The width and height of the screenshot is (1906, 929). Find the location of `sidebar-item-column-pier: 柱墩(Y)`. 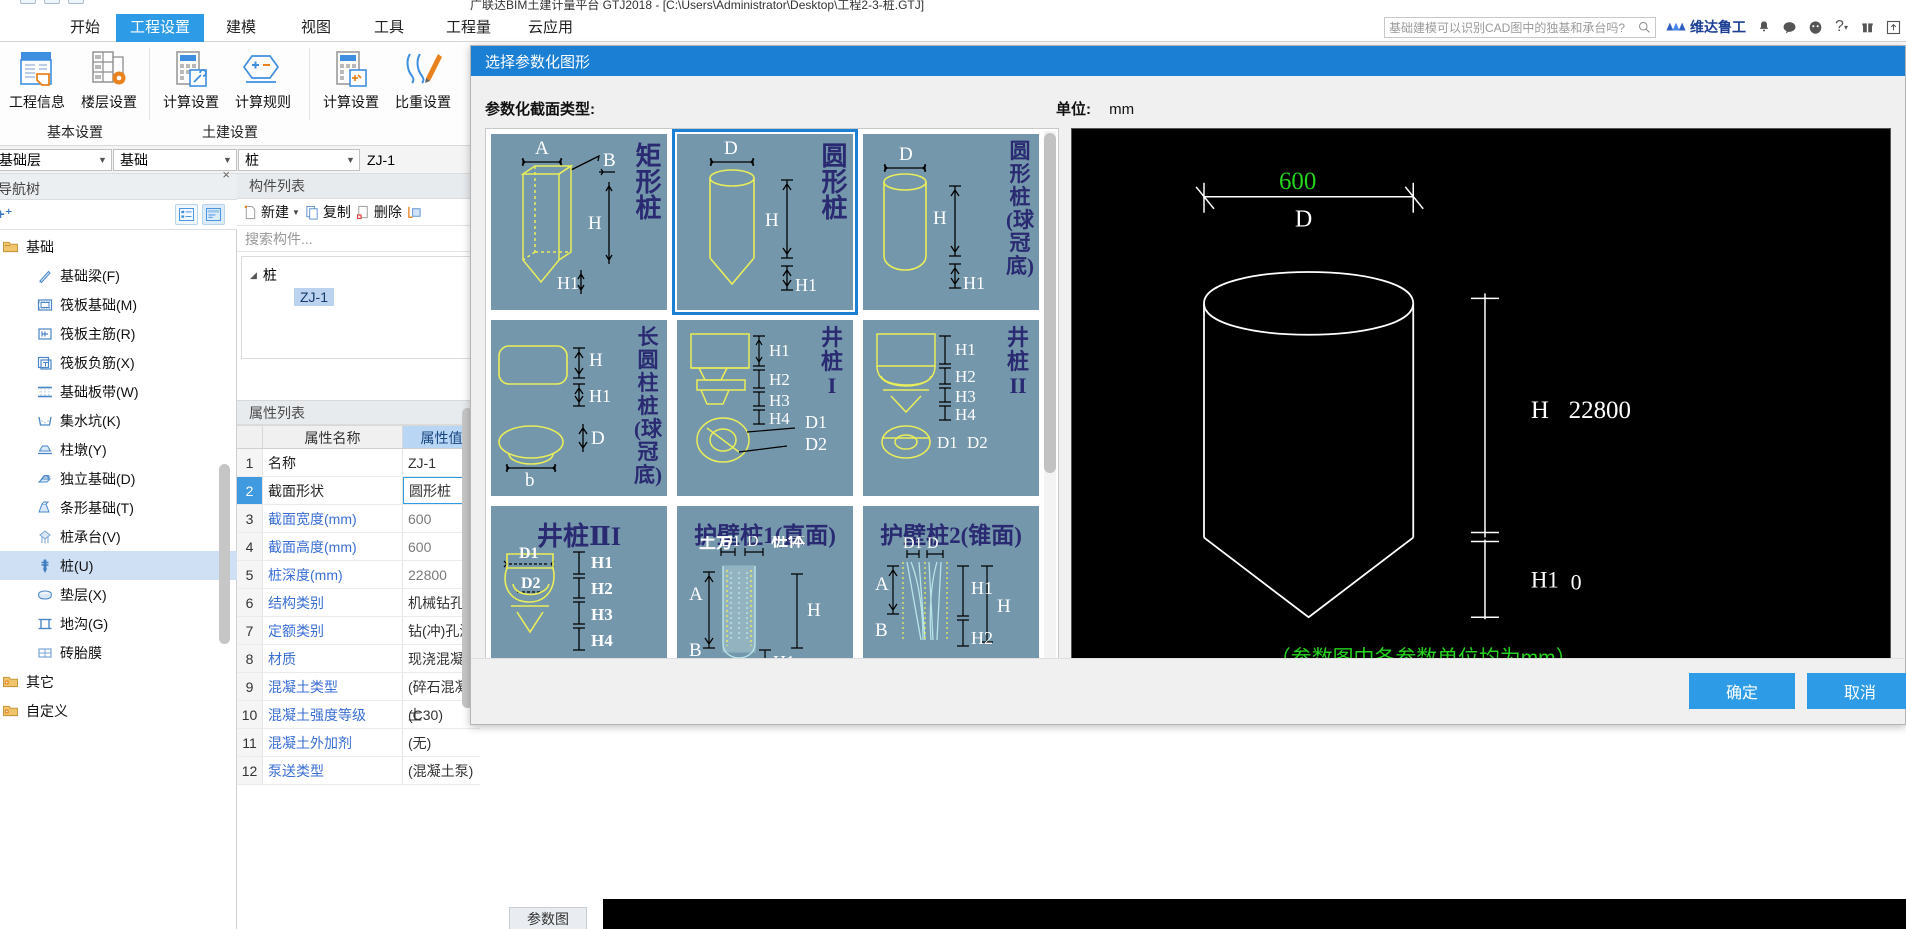

sidebar-item-column-pier: 柱墩(Y) is located at coordinates (118, 449).